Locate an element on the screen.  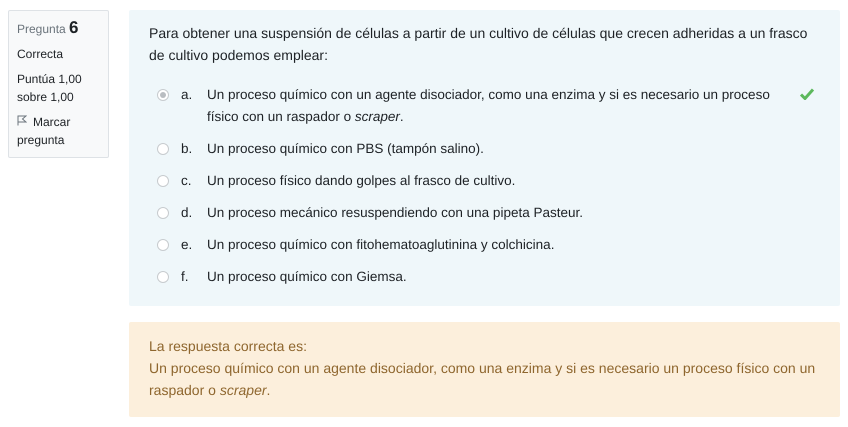
option-text: Un proceso químico con fitohematoaglutinina y colchicina. is located at coordinates (381, 245).